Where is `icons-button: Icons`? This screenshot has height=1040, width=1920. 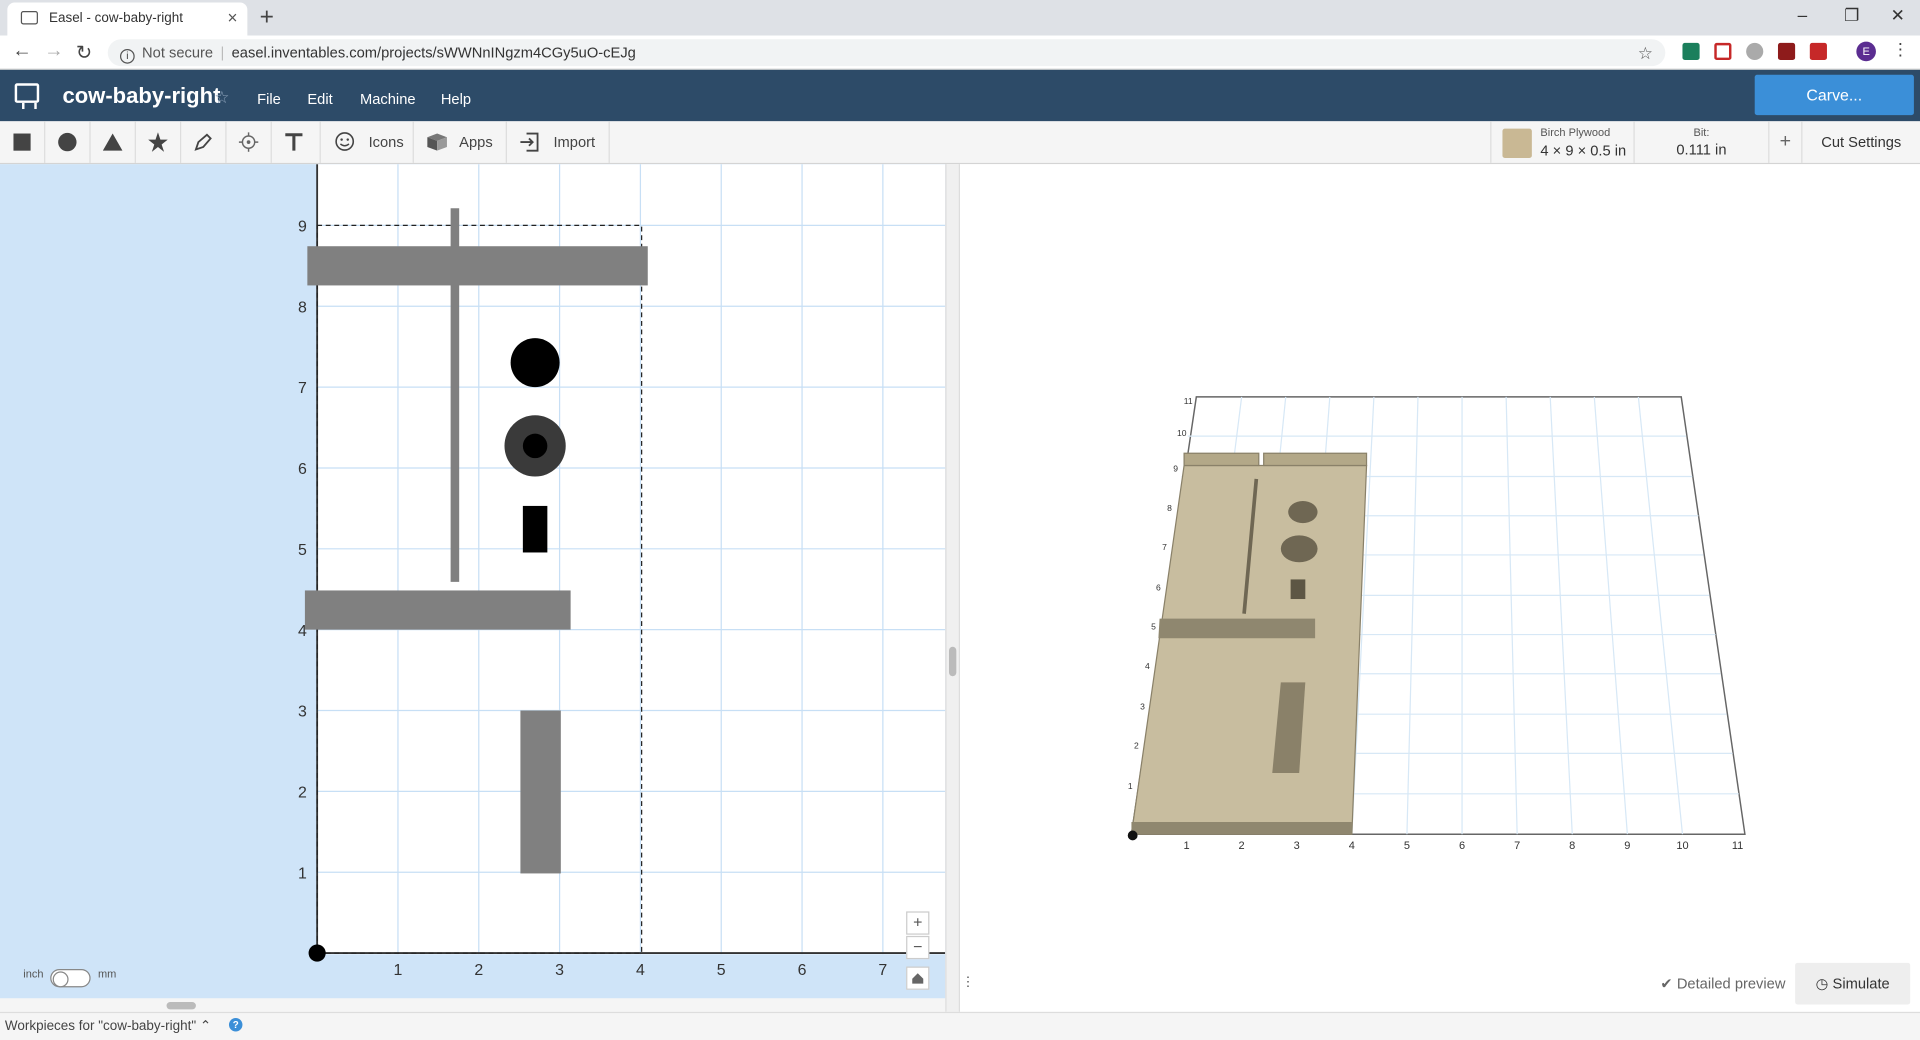 icons-button: Icons is located at coordinates (367, 142).